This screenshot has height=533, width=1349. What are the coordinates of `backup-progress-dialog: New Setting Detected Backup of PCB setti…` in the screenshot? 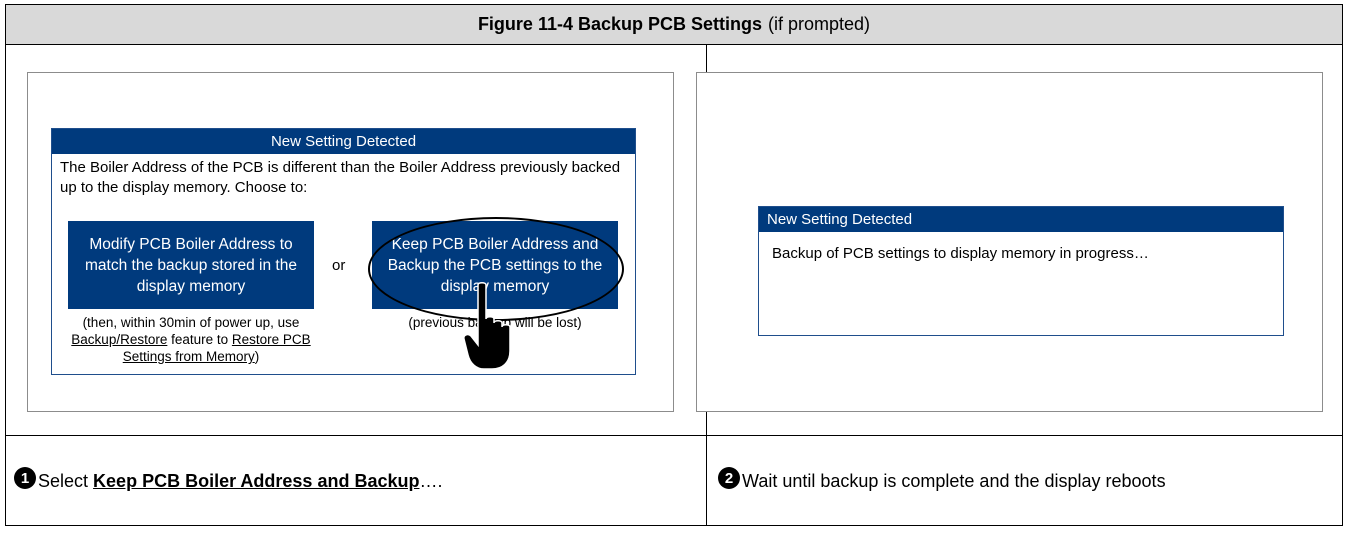 It's located at (1021, 271).